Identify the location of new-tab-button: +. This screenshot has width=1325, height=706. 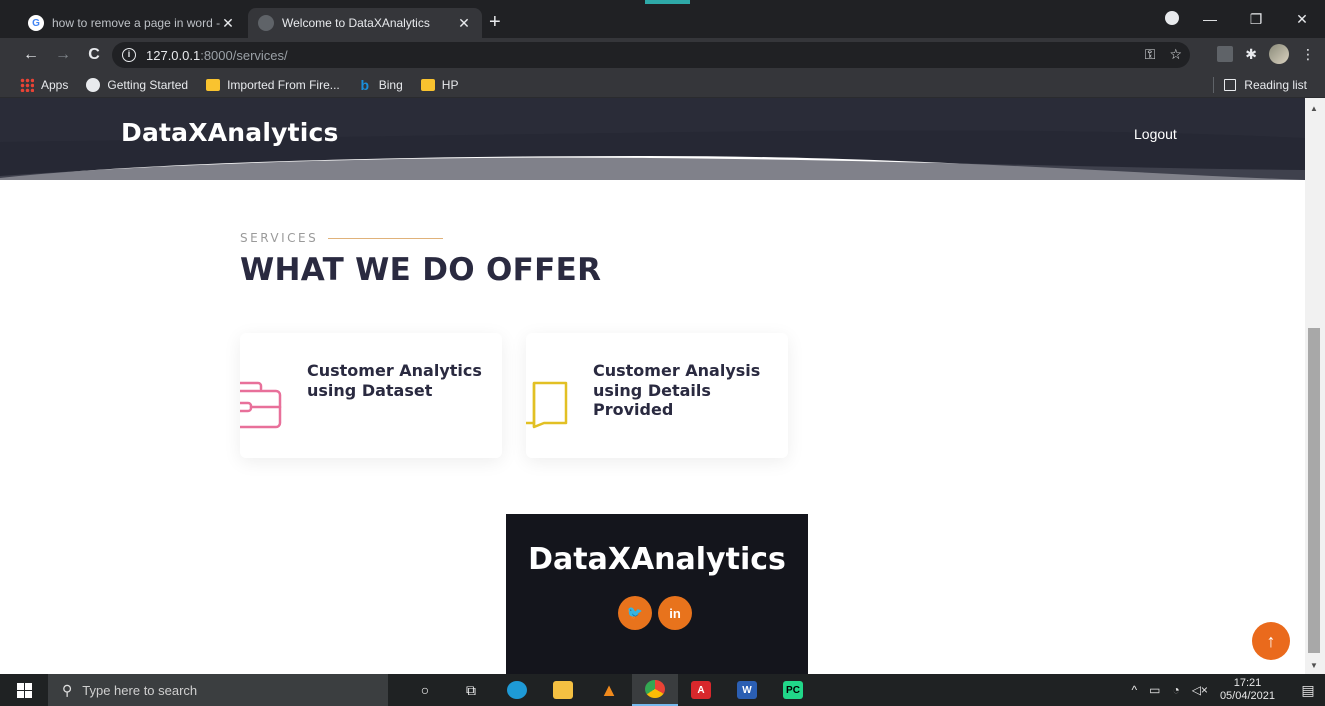
(495, 22).